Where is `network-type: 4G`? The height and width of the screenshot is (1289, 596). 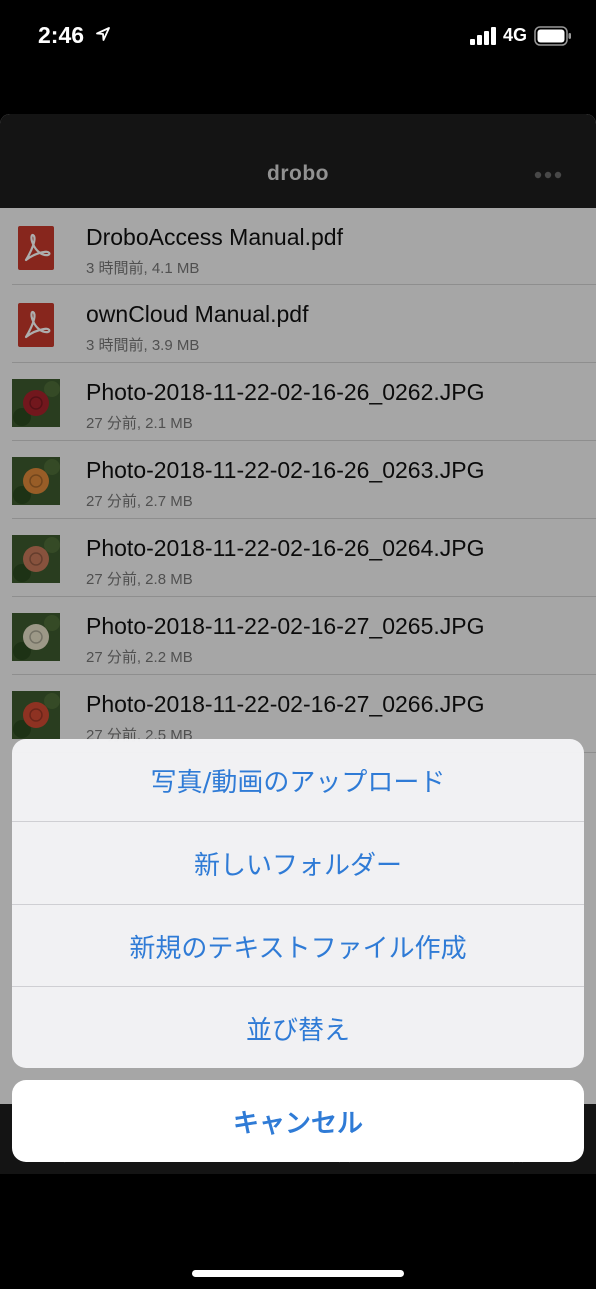
network-type: 4G is located at coordinates (515, 35).